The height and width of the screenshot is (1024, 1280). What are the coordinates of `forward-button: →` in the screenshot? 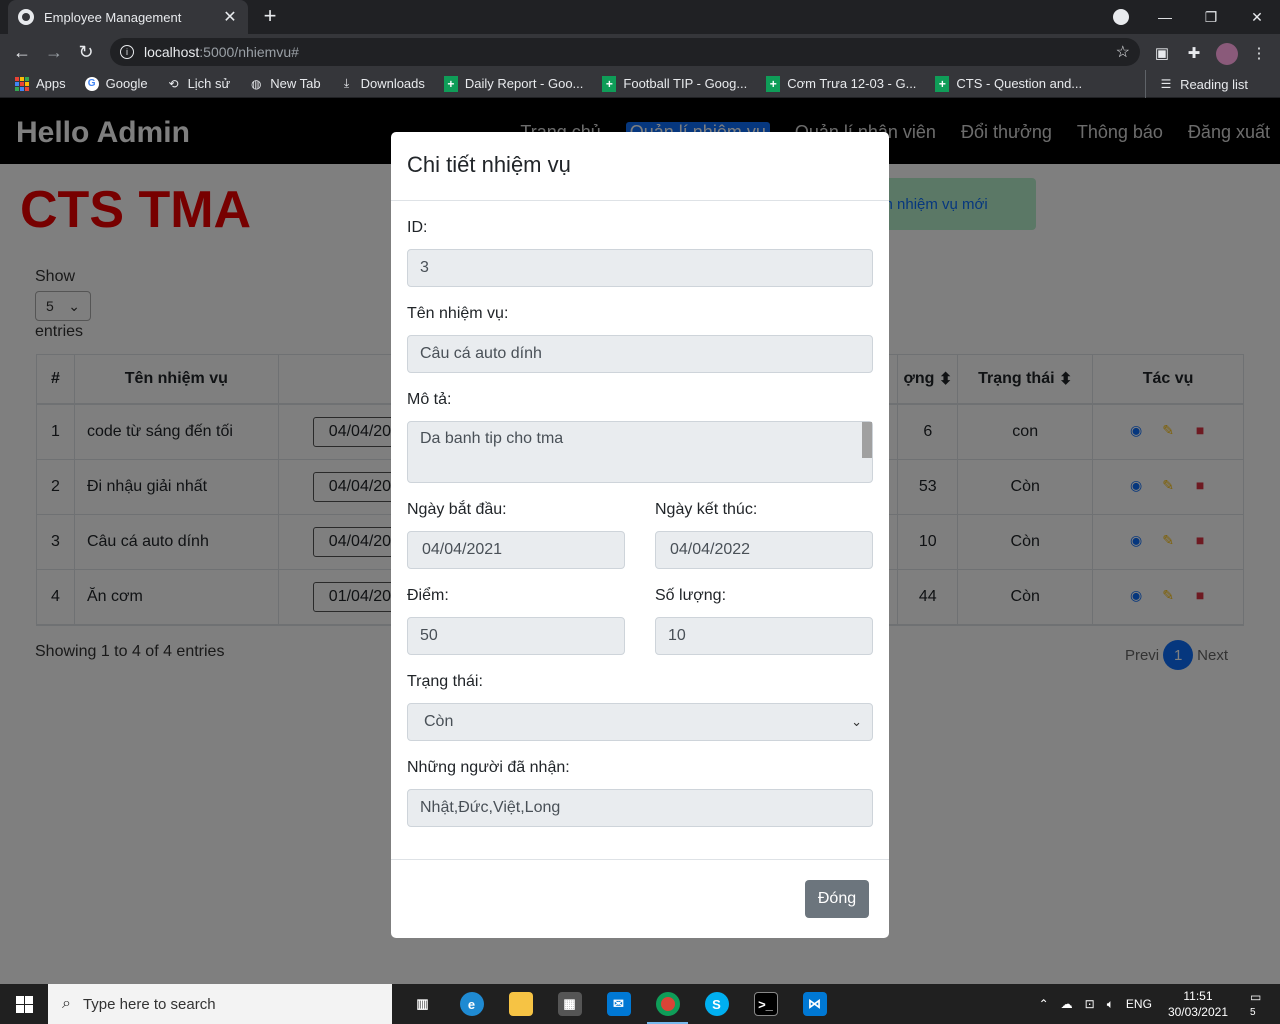 It's located at (54, 52).